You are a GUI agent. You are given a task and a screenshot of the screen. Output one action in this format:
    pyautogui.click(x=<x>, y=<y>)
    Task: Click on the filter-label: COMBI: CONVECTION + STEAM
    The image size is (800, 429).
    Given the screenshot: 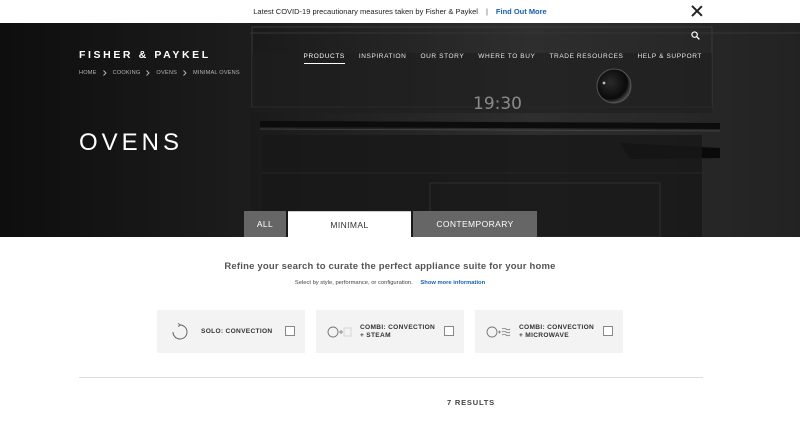 What is the action you would take?
    pyautogui.click(x=398, y=331)
    